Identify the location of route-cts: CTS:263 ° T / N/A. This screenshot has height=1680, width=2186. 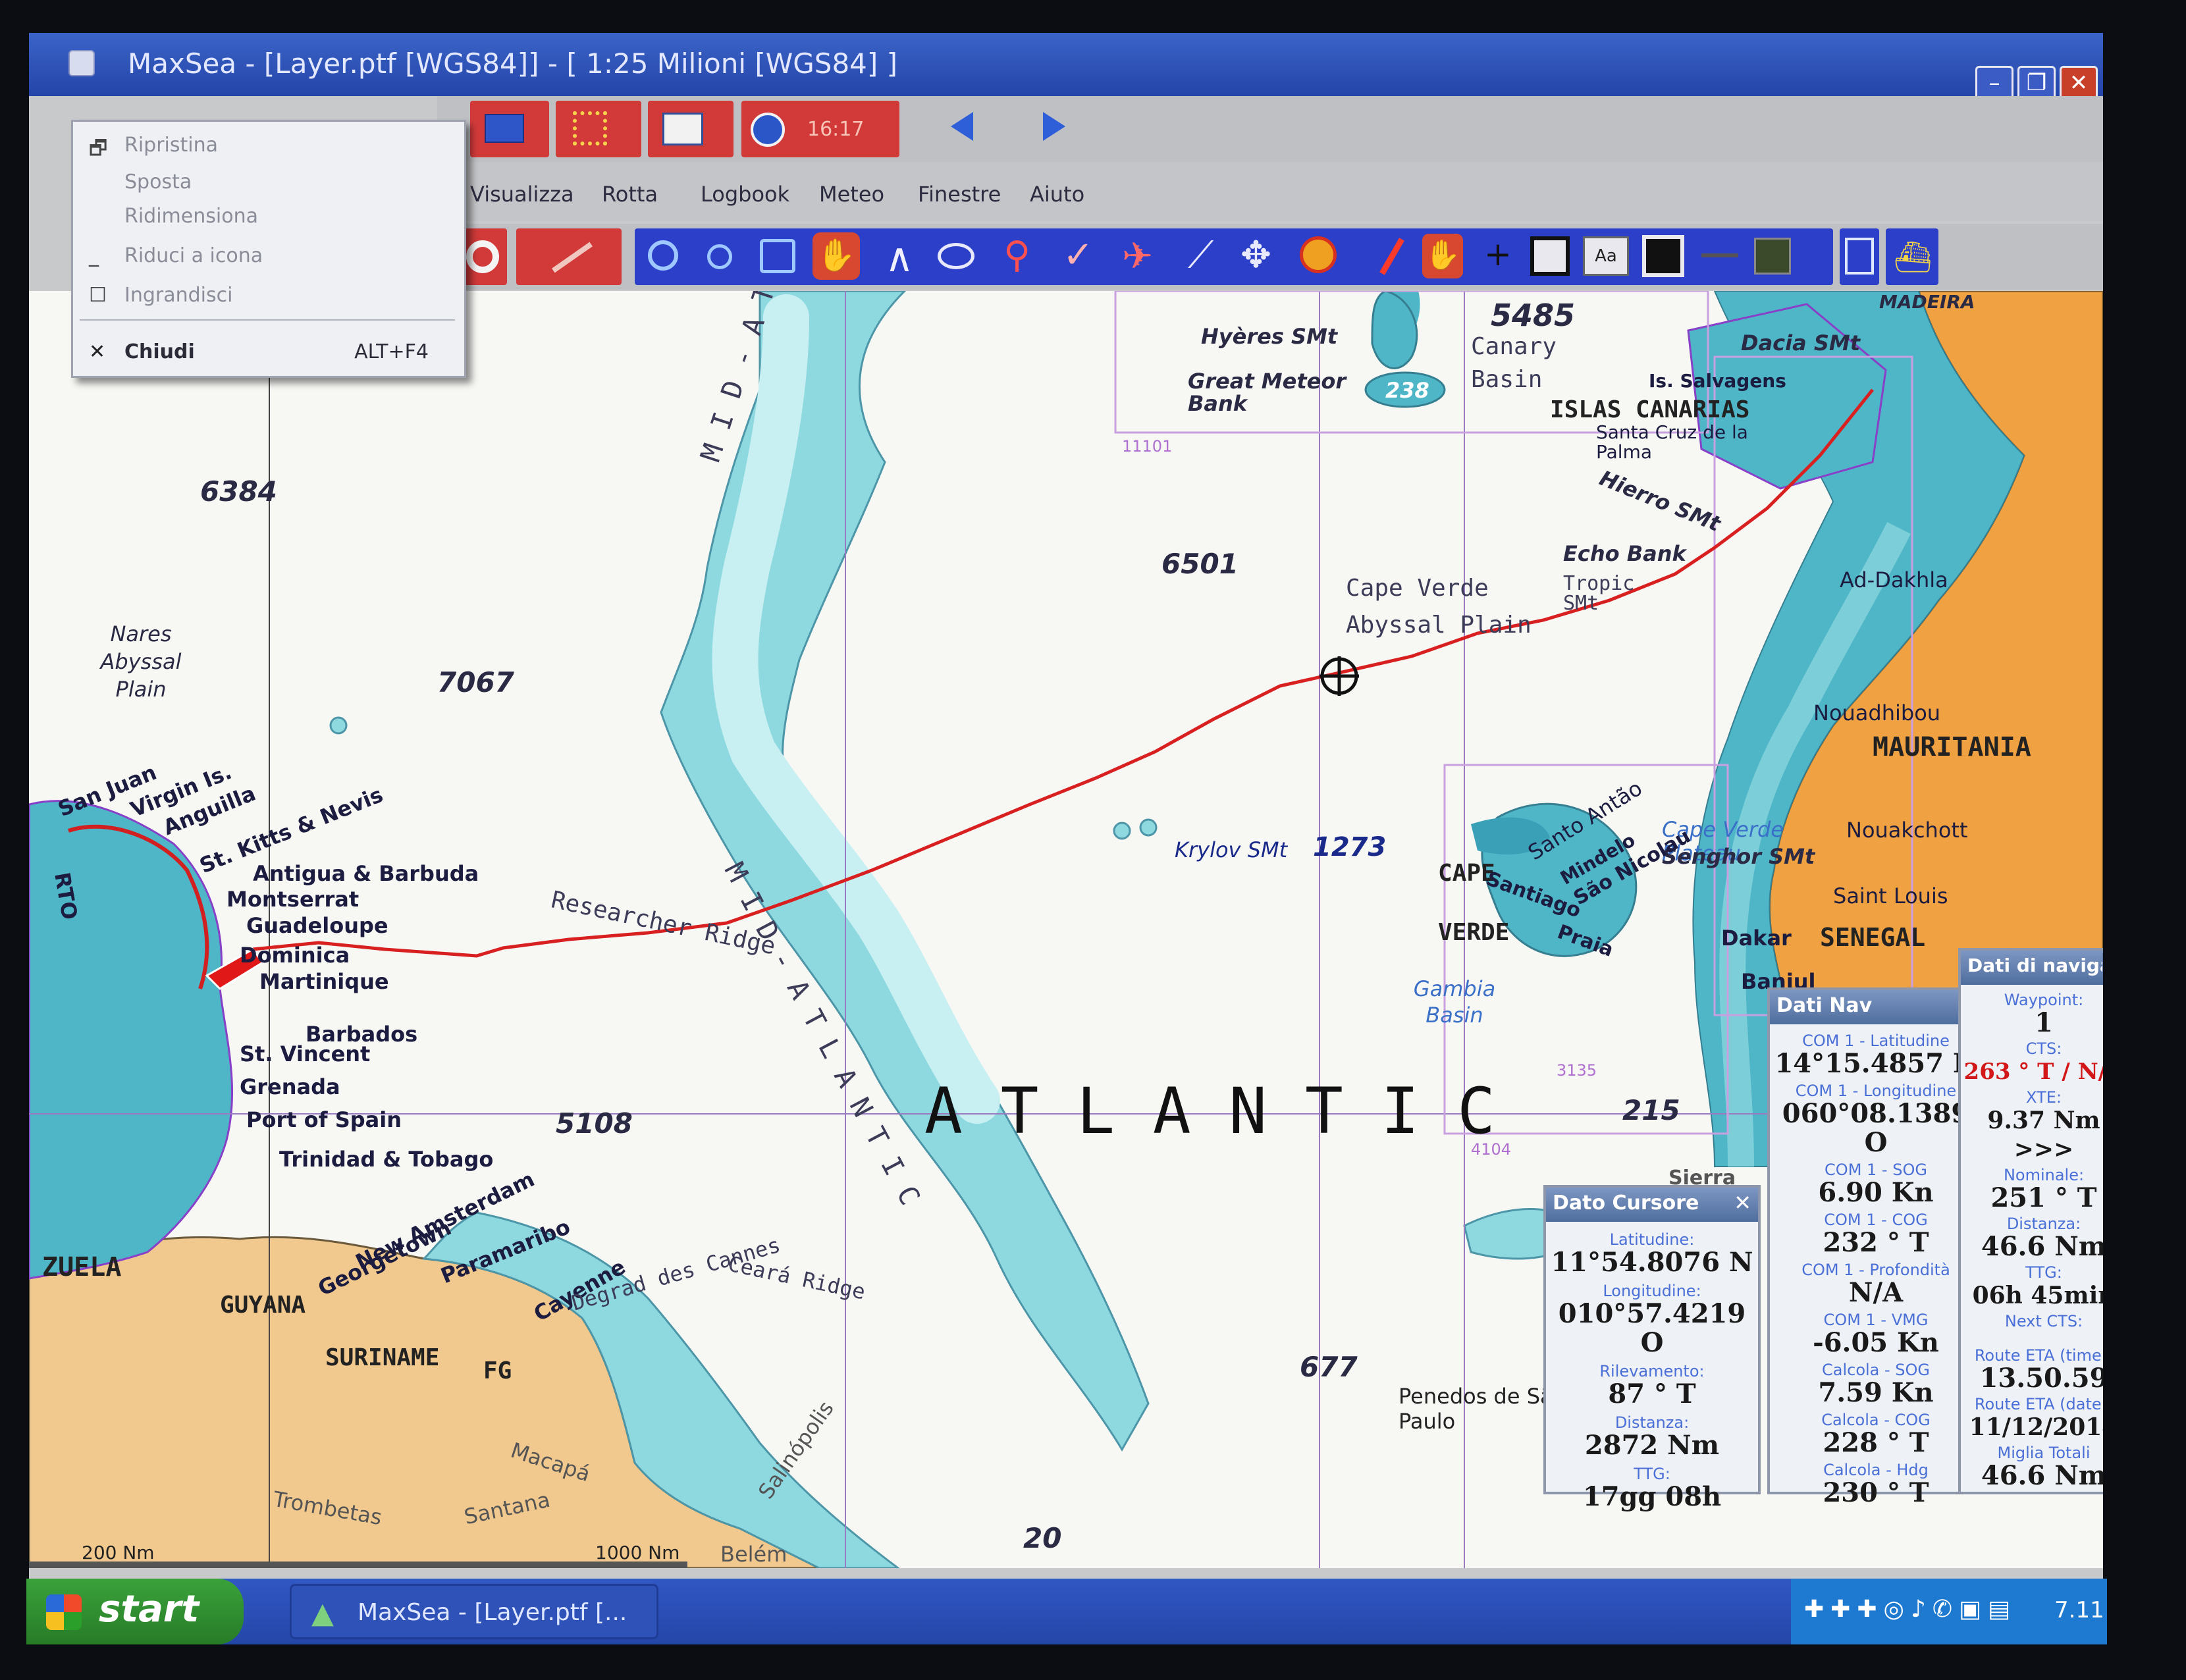
(2033, 1062).